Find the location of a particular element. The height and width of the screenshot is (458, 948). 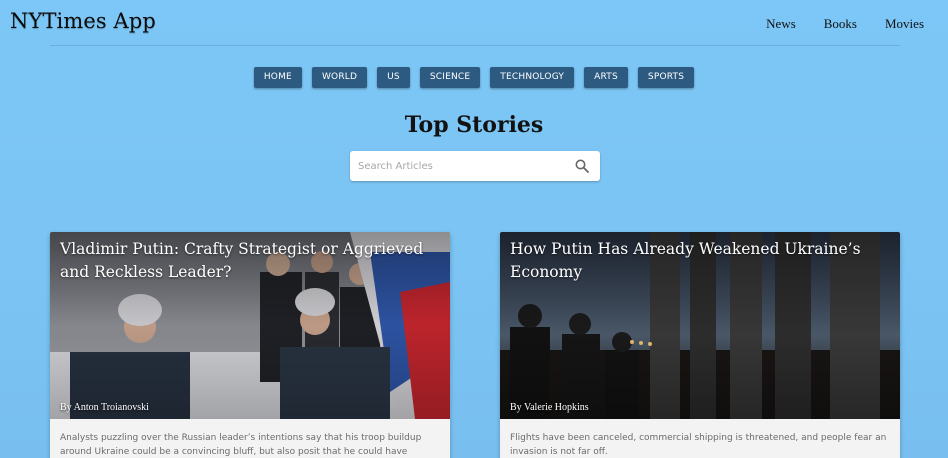

search-box is located at coordinates (475, 166).